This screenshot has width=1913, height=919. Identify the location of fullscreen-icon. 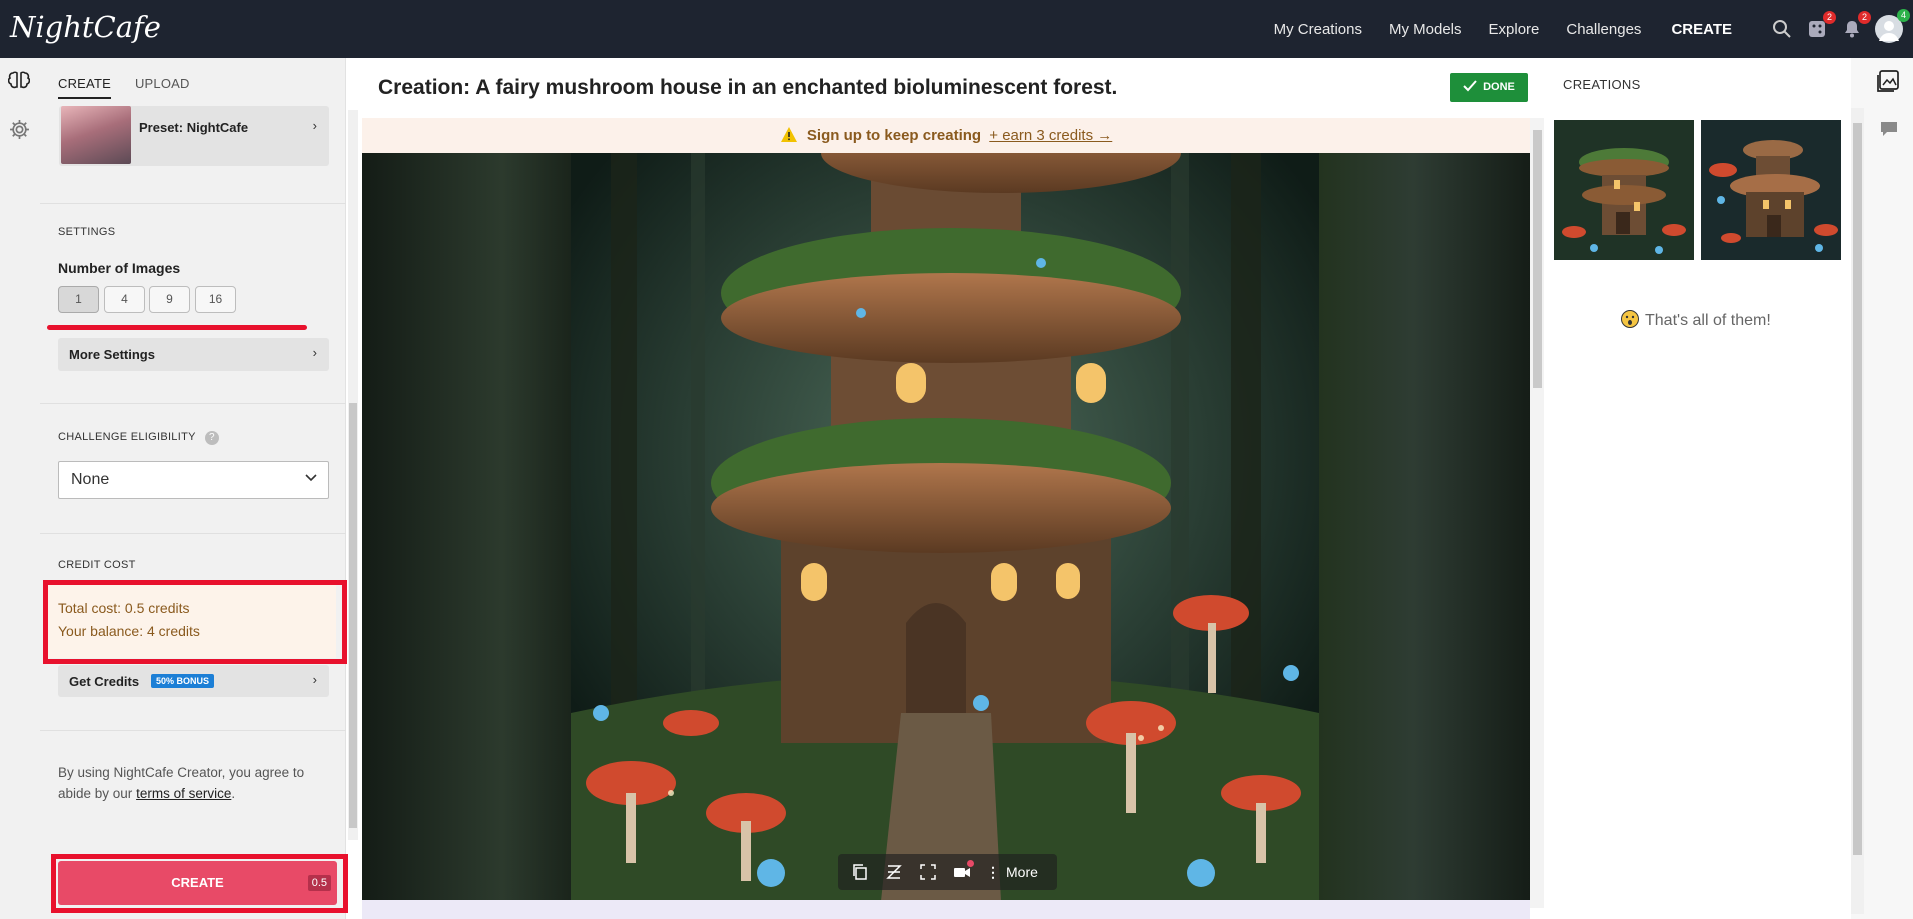
(928, 872).